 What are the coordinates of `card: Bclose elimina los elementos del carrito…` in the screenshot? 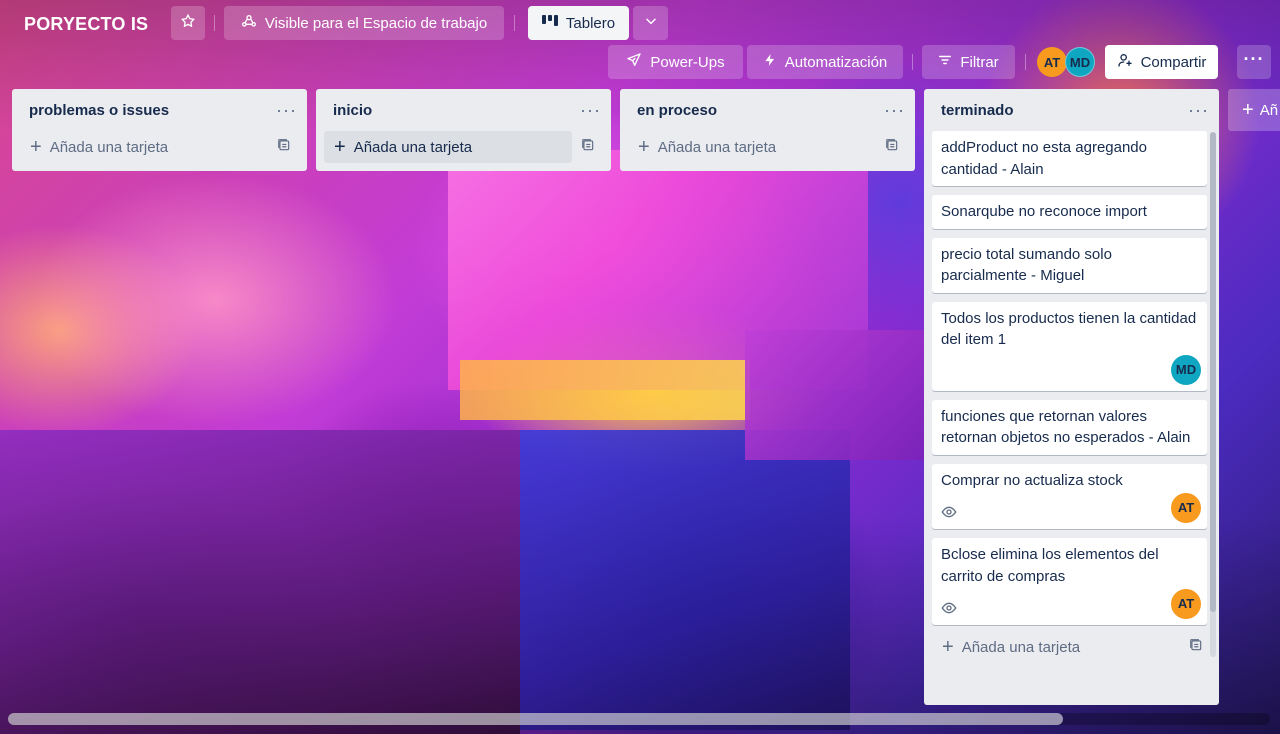 It's located at (1069, 581).